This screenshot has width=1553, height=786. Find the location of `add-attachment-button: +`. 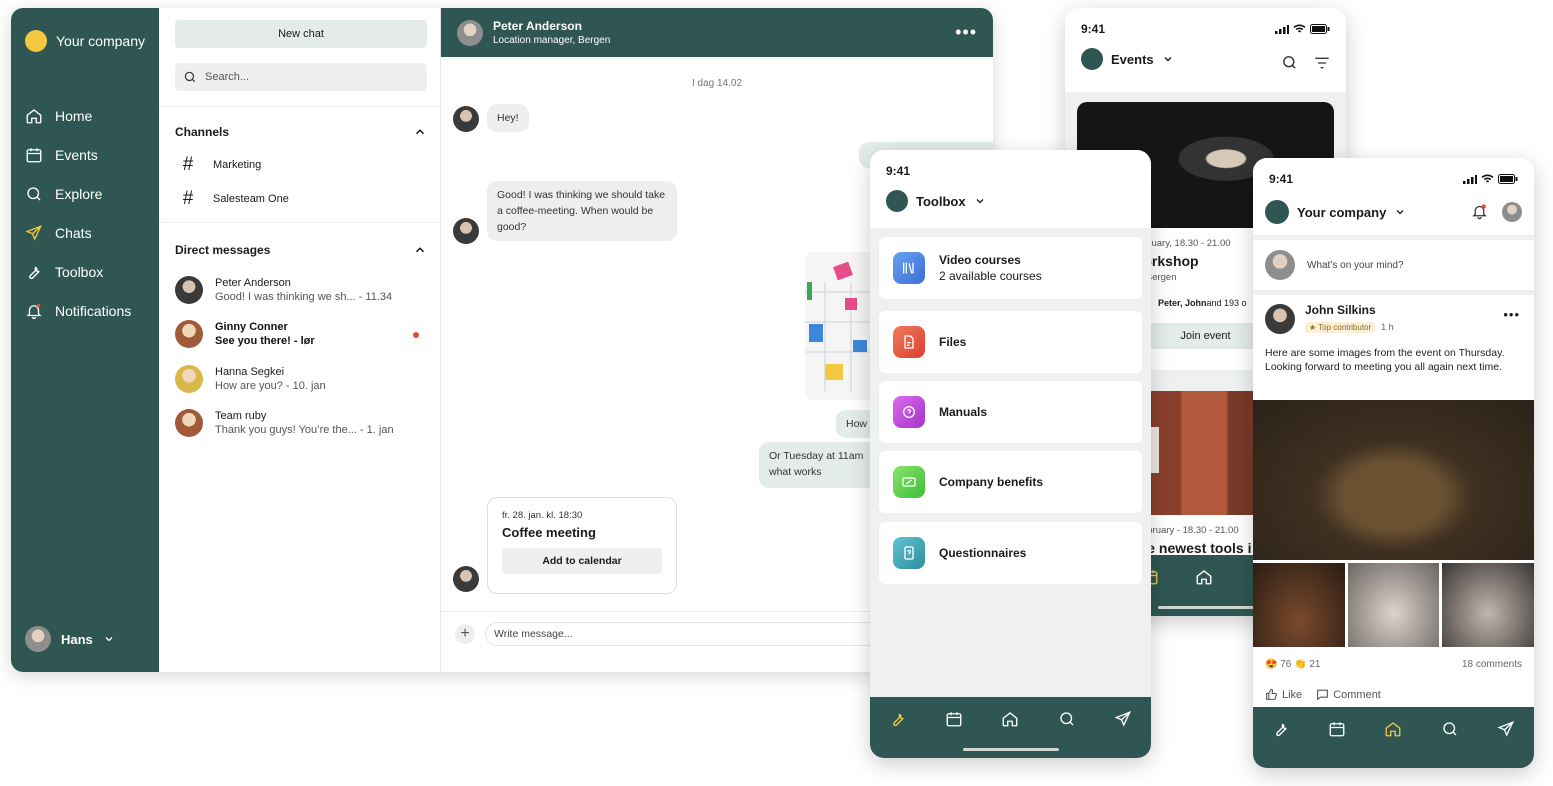

add-attachment-button: + is located at coordinates (465, 634).